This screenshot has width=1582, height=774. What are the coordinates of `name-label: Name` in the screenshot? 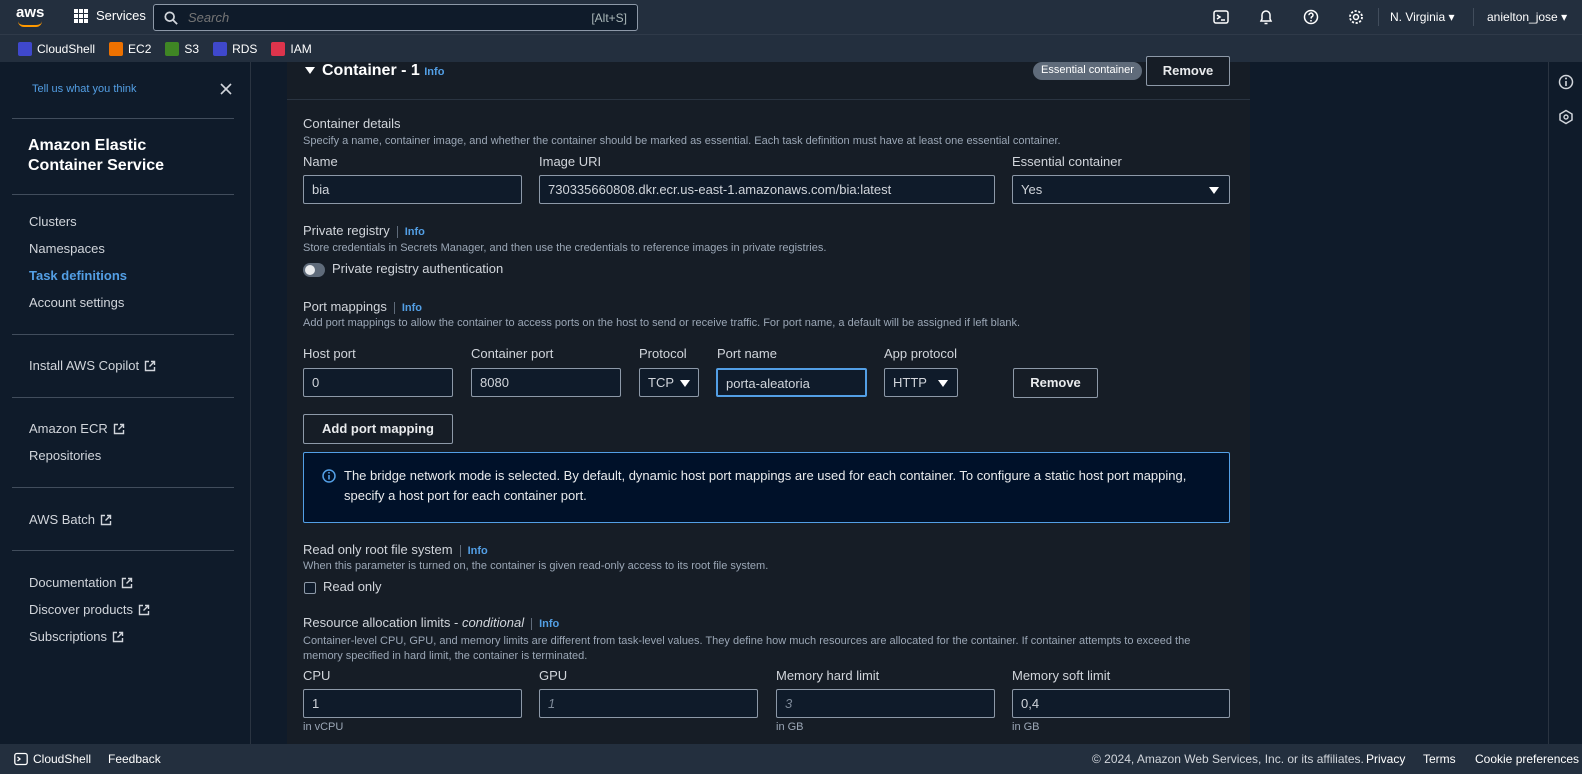 It's located at (320, 161).